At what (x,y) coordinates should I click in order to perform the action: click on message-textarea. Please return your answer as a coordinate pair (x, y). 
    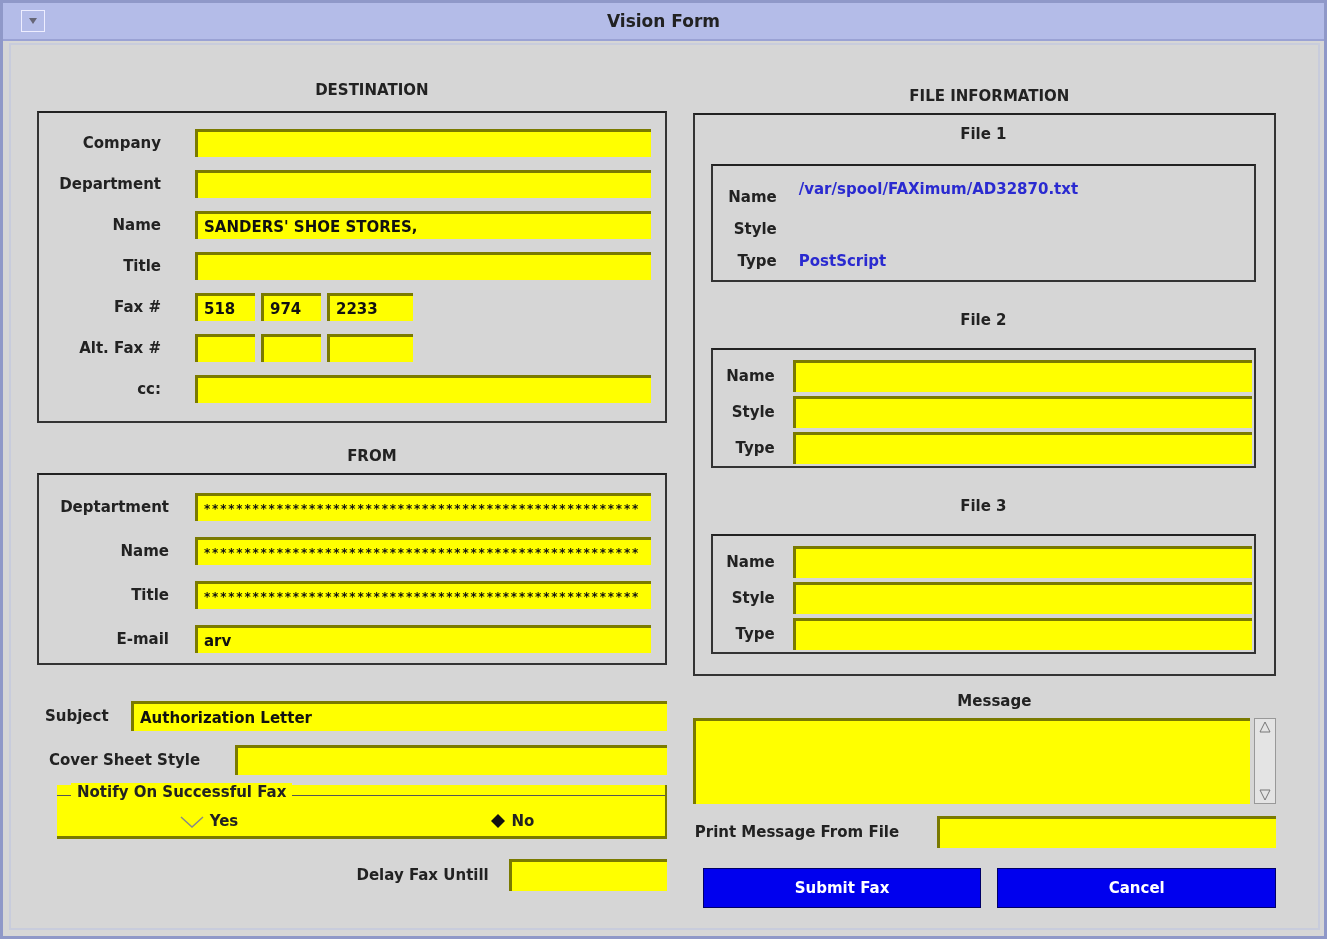
    Looking at the image, I should click on (971, 761).